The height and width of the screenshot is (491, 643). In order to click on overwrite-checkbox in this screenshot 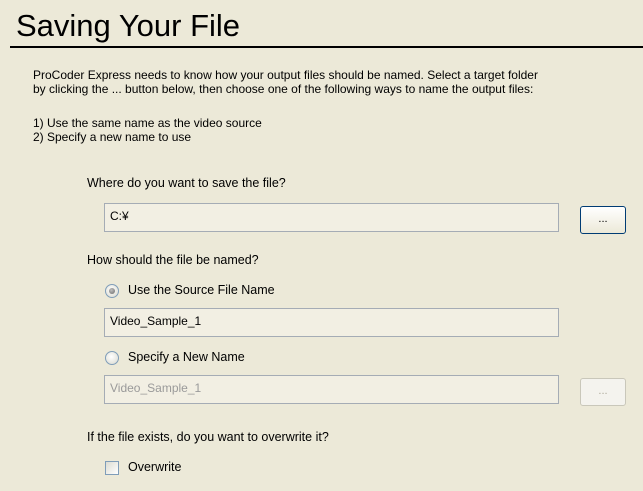, I will do `click(112, 468)`.